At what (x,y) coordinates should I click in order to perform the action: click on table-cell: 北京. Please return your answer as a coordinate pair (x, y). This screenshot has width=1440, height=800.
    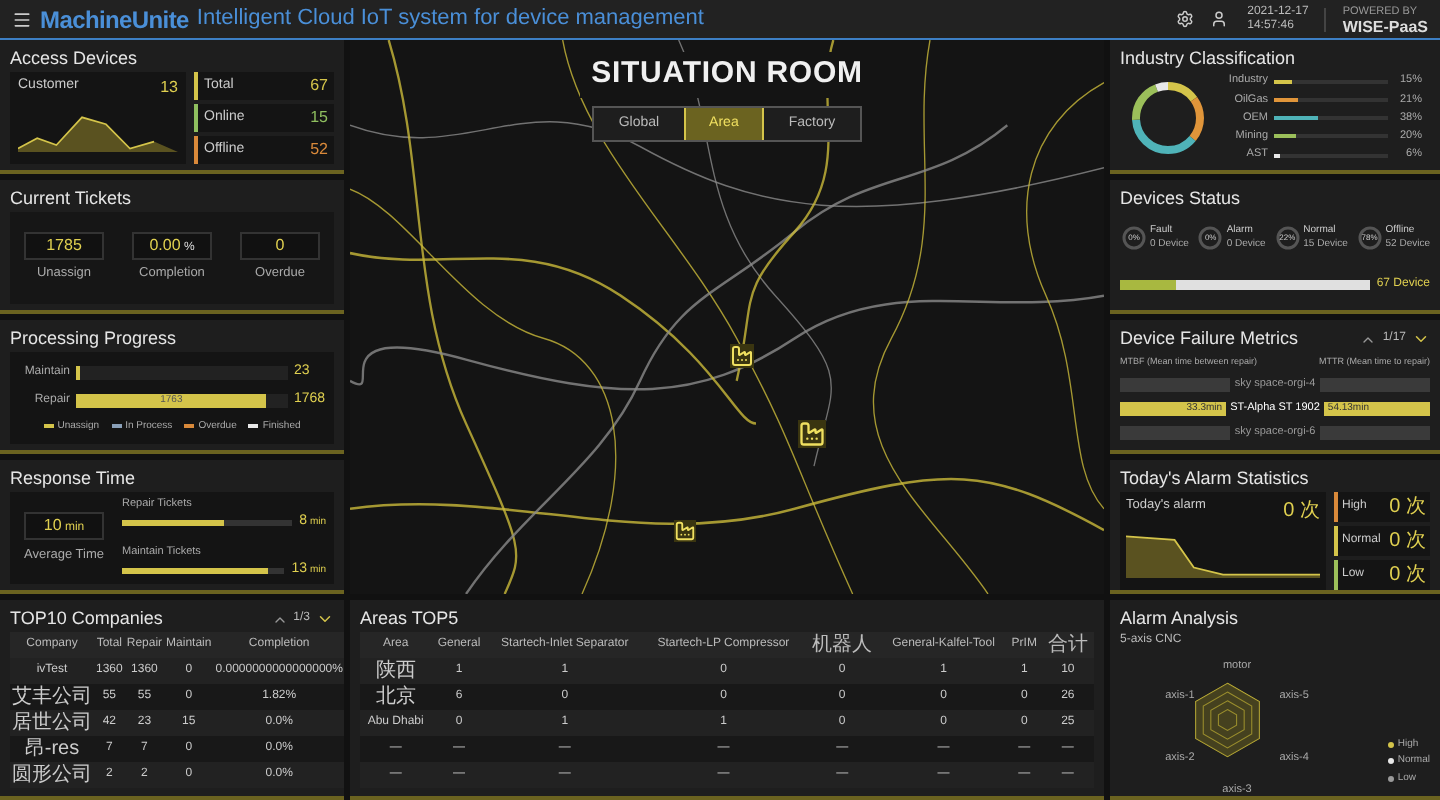
    Looking at the image, I should click on (396, 697).